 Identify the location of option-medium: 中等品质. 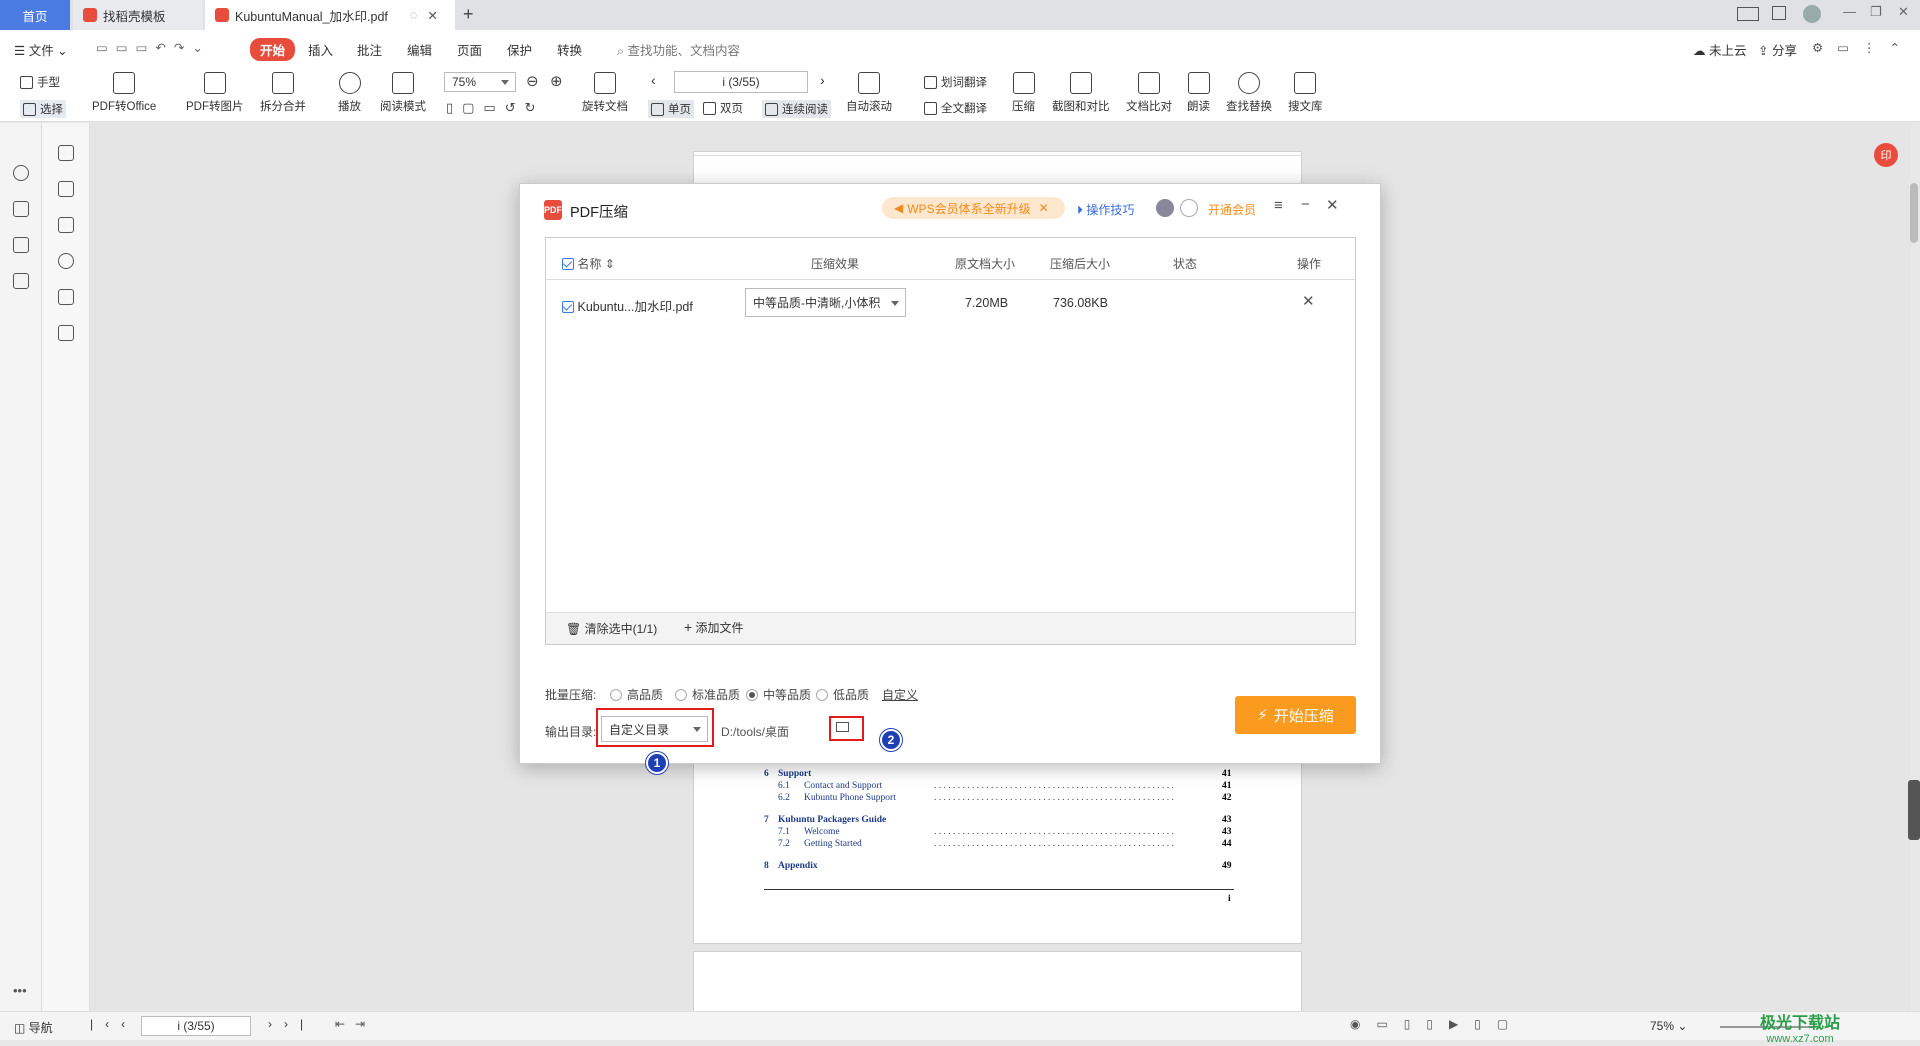
(778, 694).